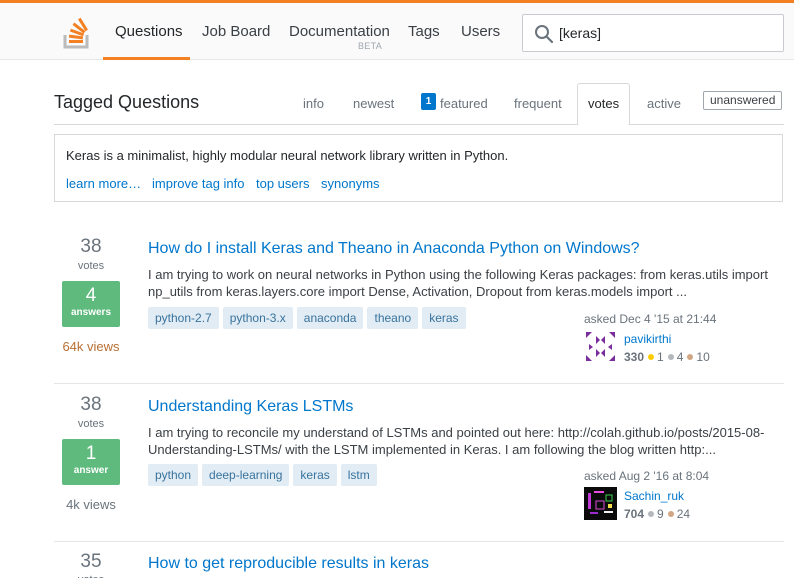 The width and height of the screenshot is (794, 578). Describe the element at coordinates (91, 453) in the screenshot. I see `answer-count: 1` at that location.